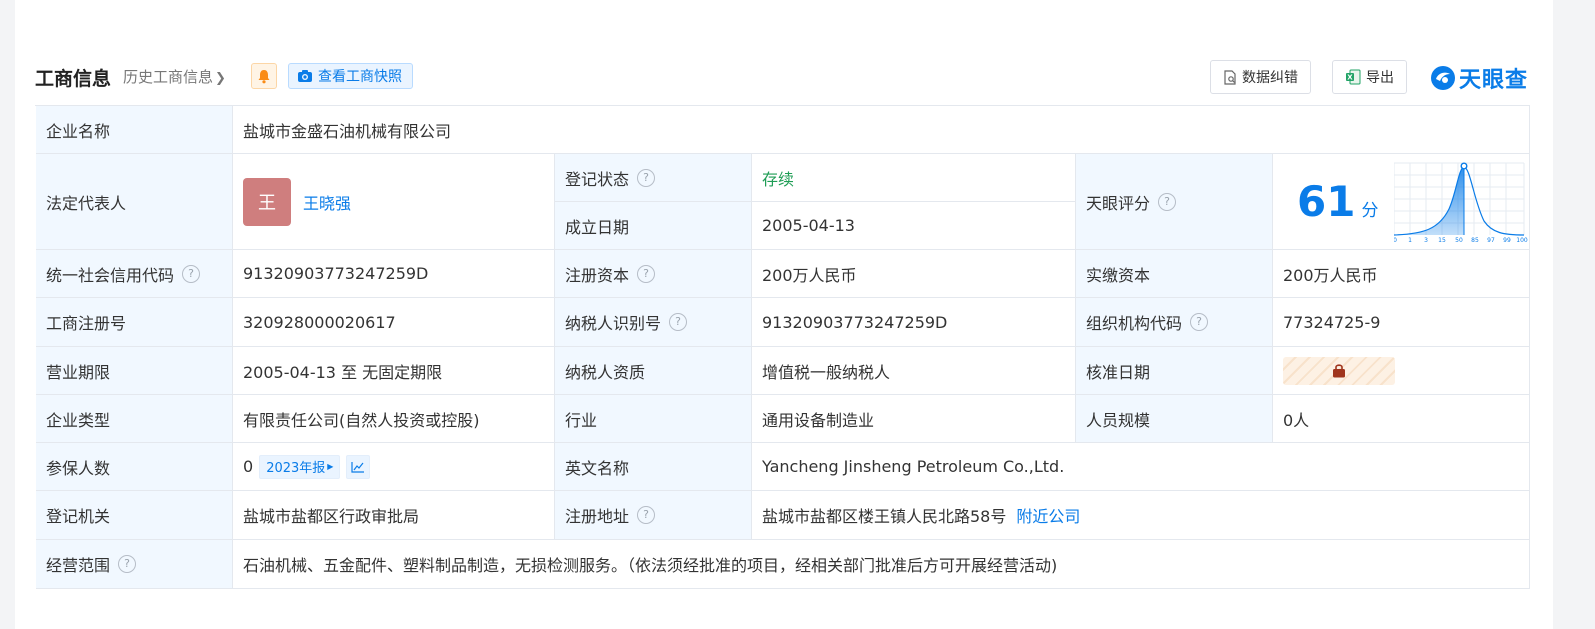  Describe the element at coordinates (134, 322) in the screenshot. I see `reg-no-label: 工商注册号` at that location.